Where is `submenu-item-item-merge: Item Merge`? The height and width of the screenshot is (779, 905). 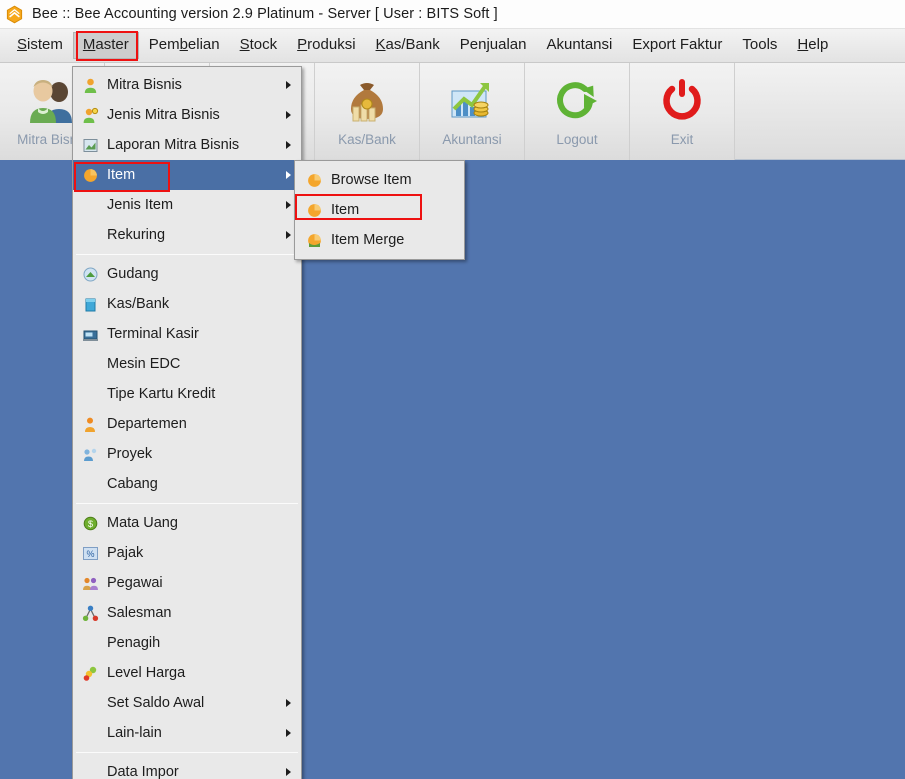
submenu-item-item-merge: Item Merge is located at coordinates (379, 240).